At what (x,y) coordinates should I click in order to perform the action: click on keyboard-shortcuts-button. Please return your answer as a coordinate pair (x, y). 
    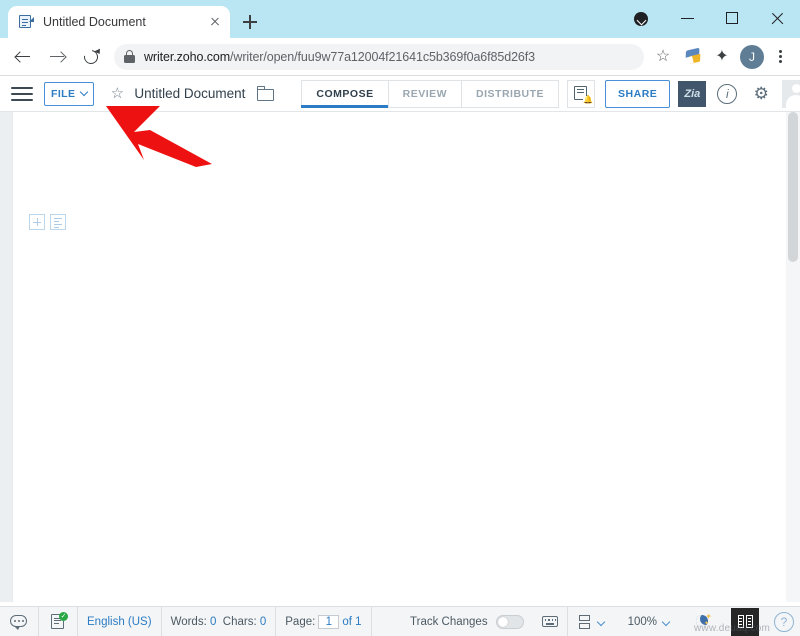
    Looking at the image, I should click on (550, 621).